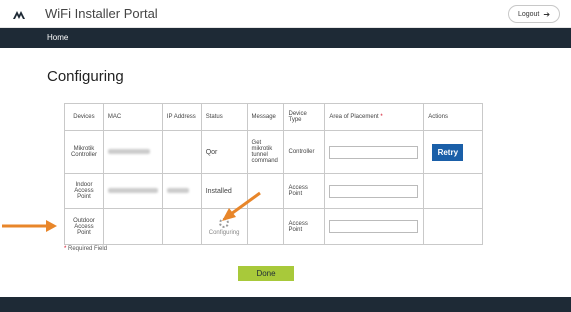 This screenshot has width=571, height=312. Describe the element at coordinates (84, 226) in the screenshot. I see `device-name: Outdoor Access Point` at that location.